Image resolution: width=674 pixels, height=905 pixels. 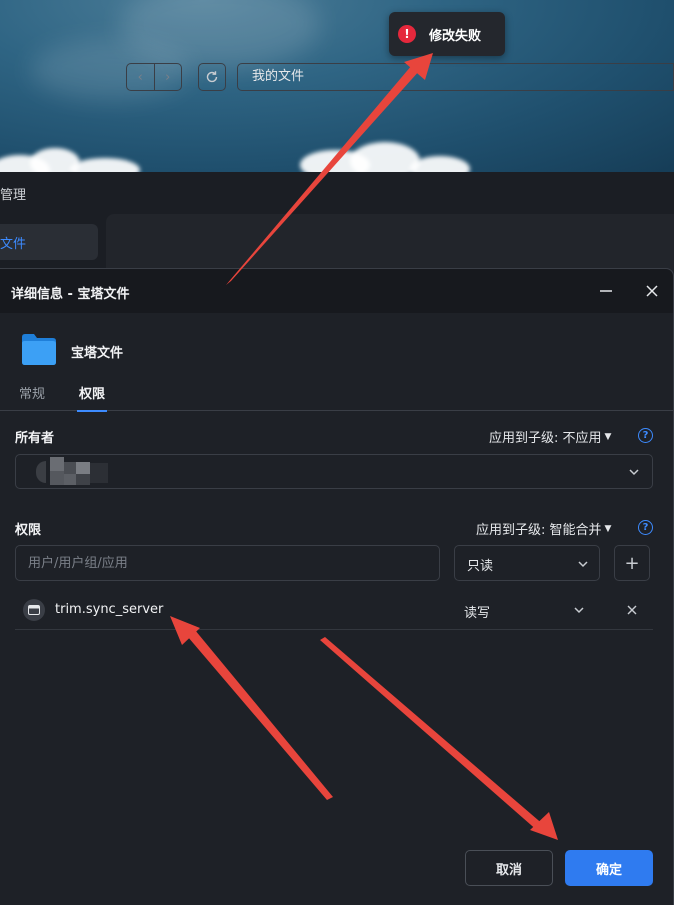 I want to click on entry-permission-select: 读写, so click(x=477, y=611).